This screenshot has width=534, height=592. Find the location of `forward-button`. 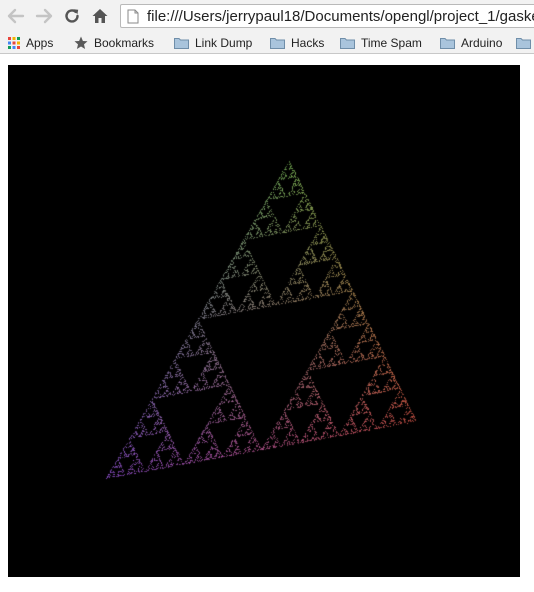

forward-button is located at coordinates (44, 16).